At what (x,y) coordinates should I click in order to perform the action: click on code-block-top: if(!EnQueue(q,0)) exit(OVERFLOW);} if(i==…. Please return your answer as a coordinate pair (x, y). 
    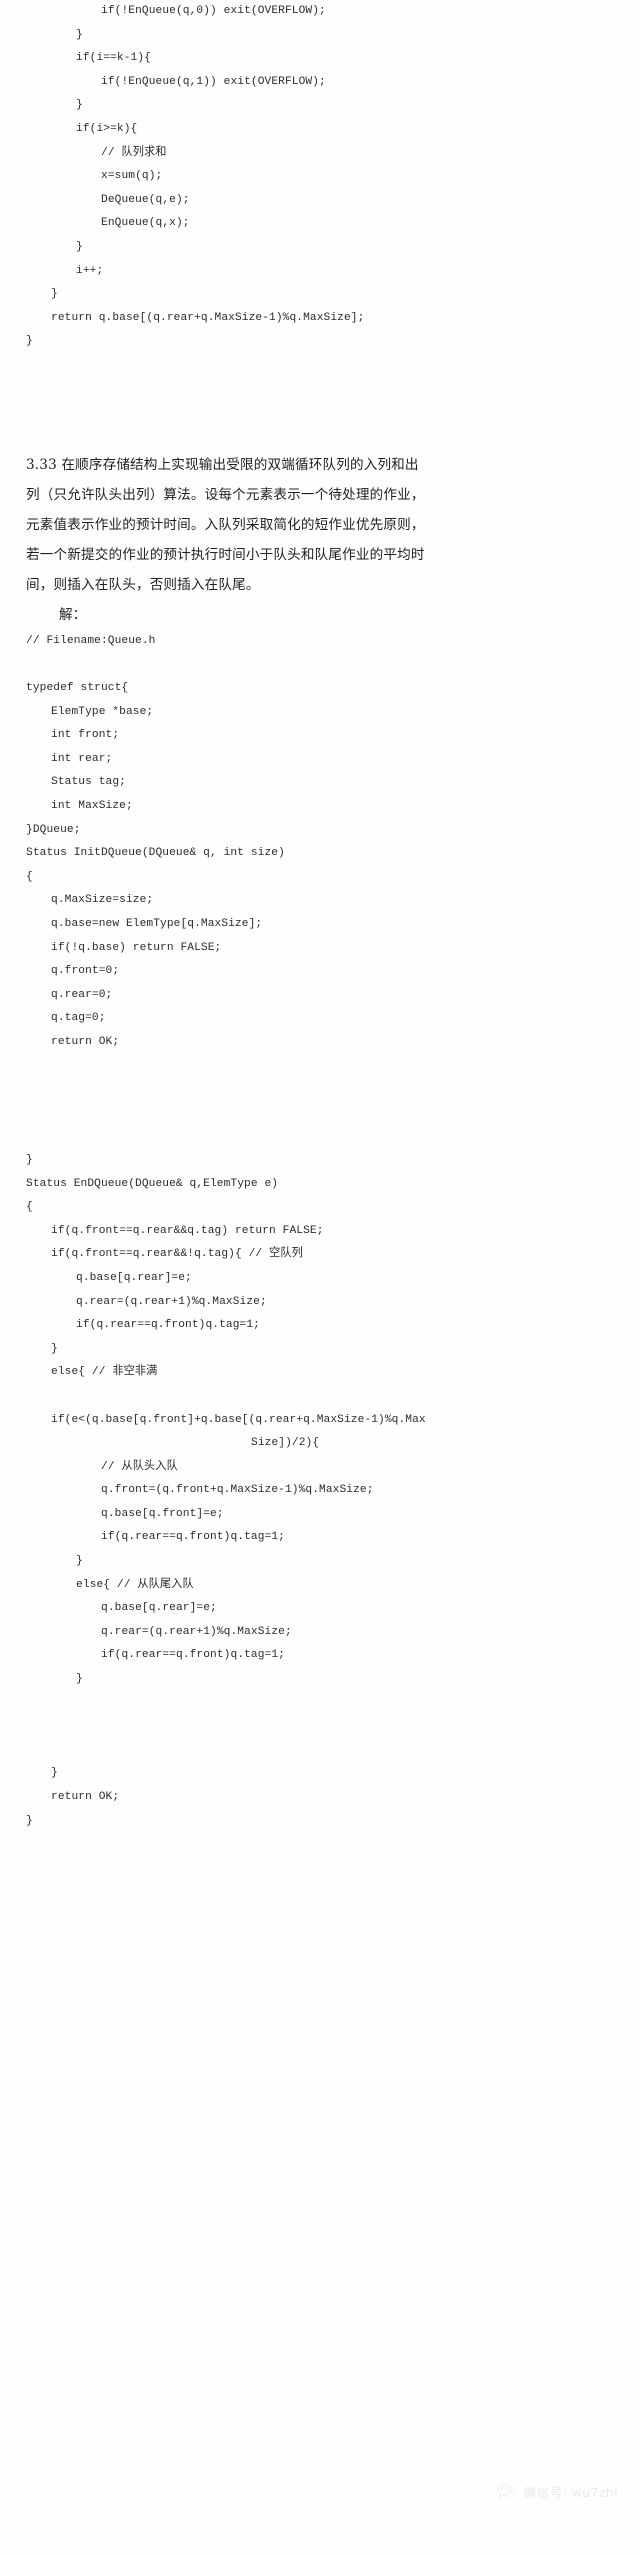
    Looking at the image, I should click on (320, 177).